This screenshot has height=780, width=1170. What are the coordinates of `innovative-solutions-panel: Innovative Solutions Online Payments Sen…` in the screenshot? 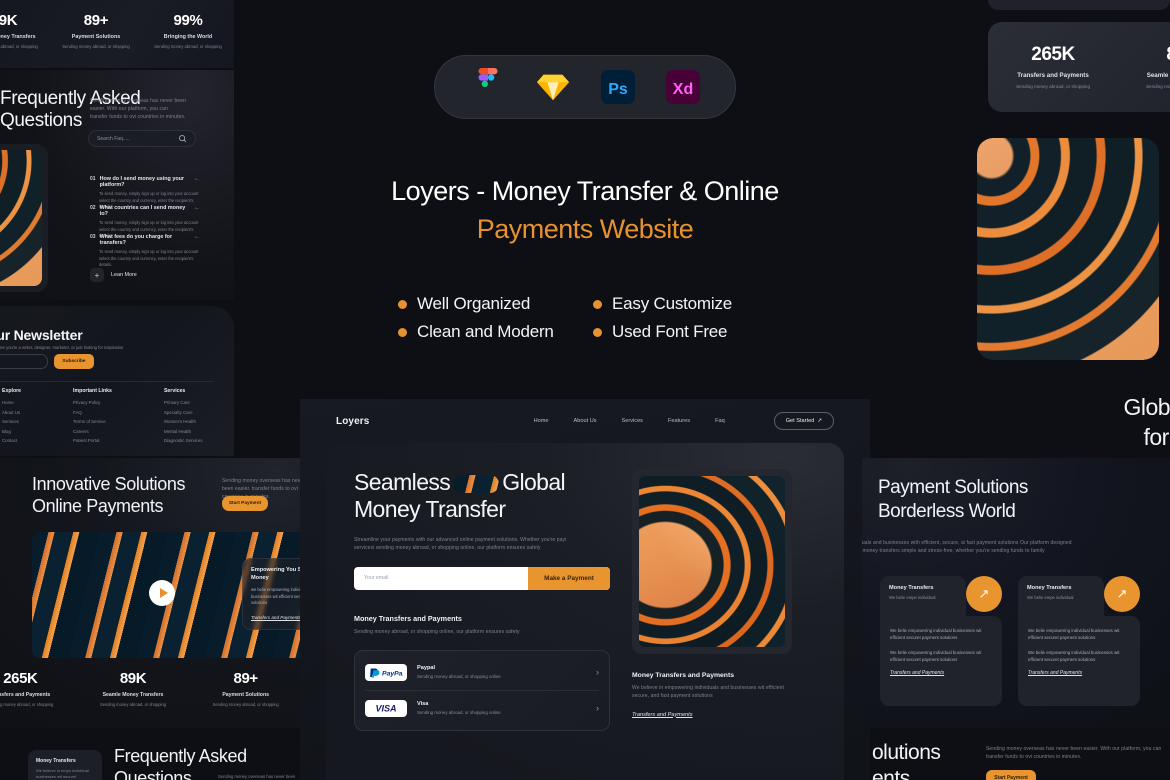 It's located at (151, 593).